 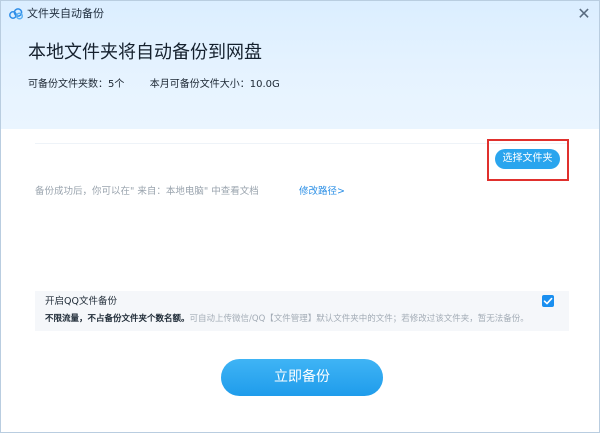 I want to click on folder-count: 可备份文件夹数：5个, so click(x=76, y=84).